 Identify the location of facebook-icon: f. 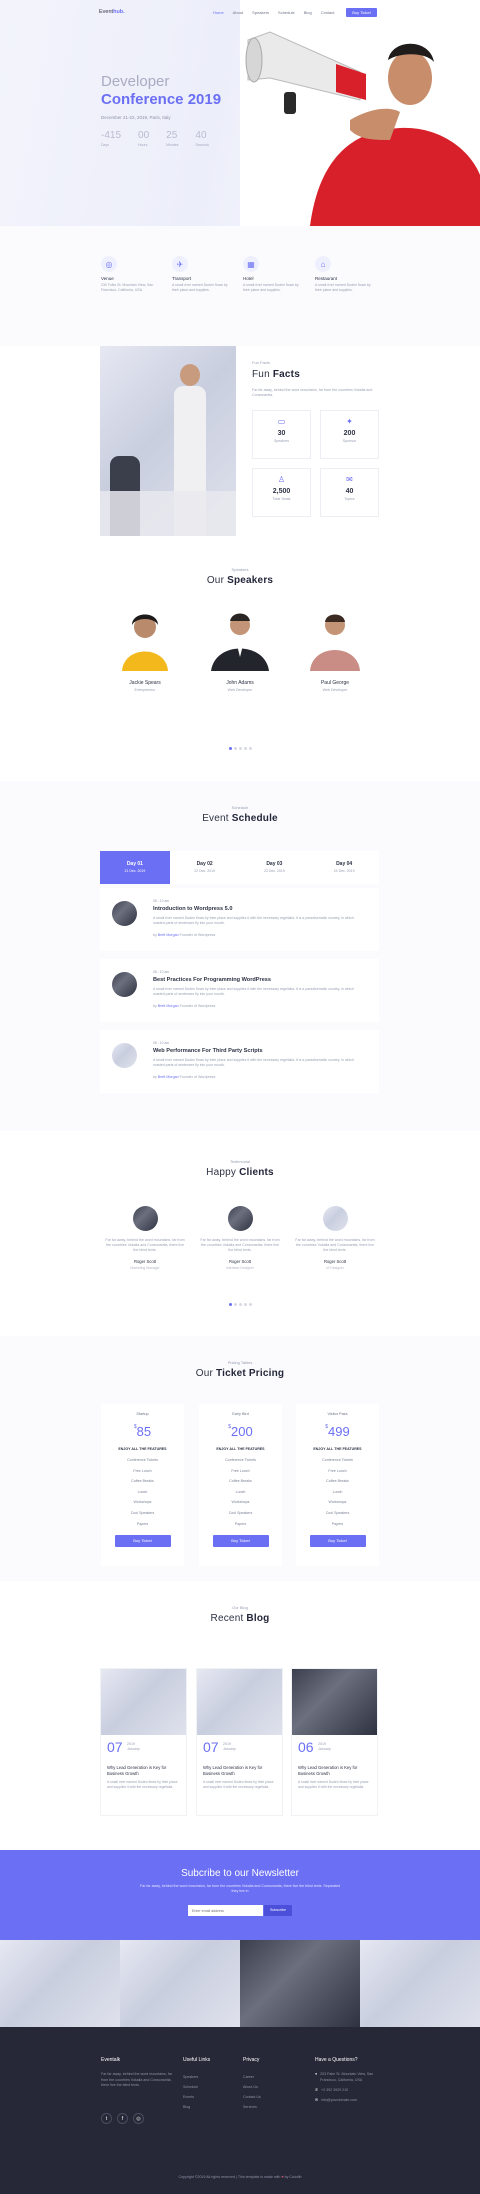
(122, 2118).